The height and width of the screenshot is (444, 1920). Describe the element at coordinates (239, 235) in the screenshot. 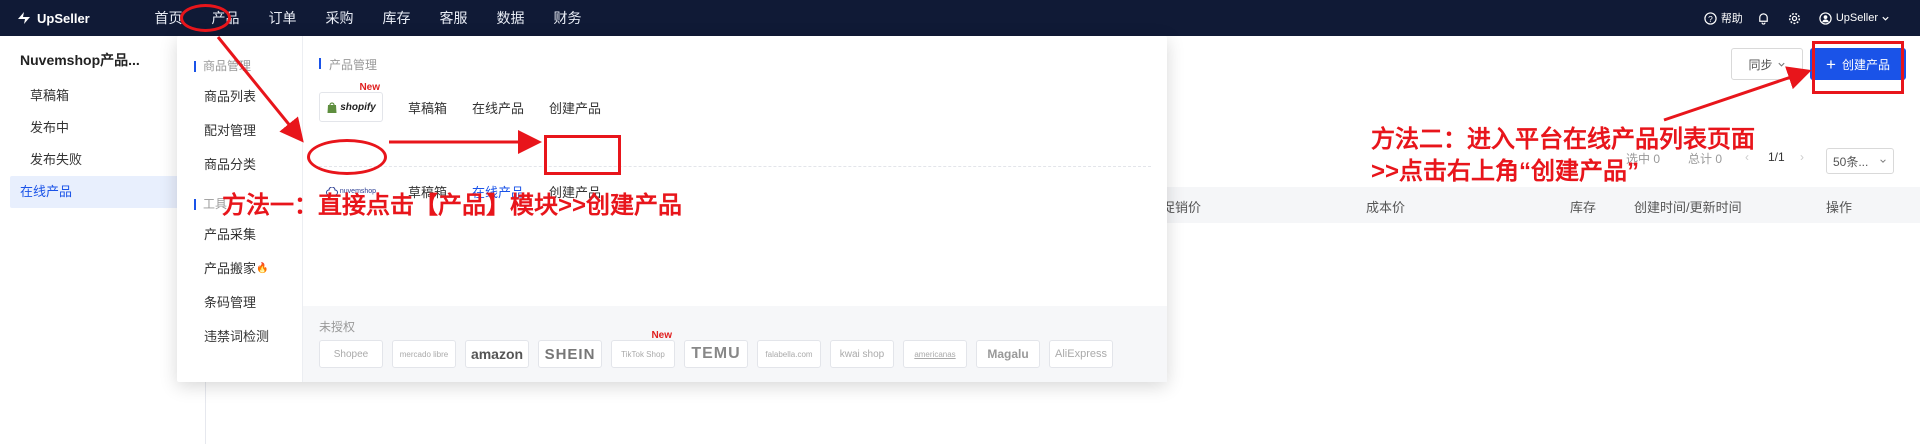

I see `menu-collect: 产品采集` at that location.